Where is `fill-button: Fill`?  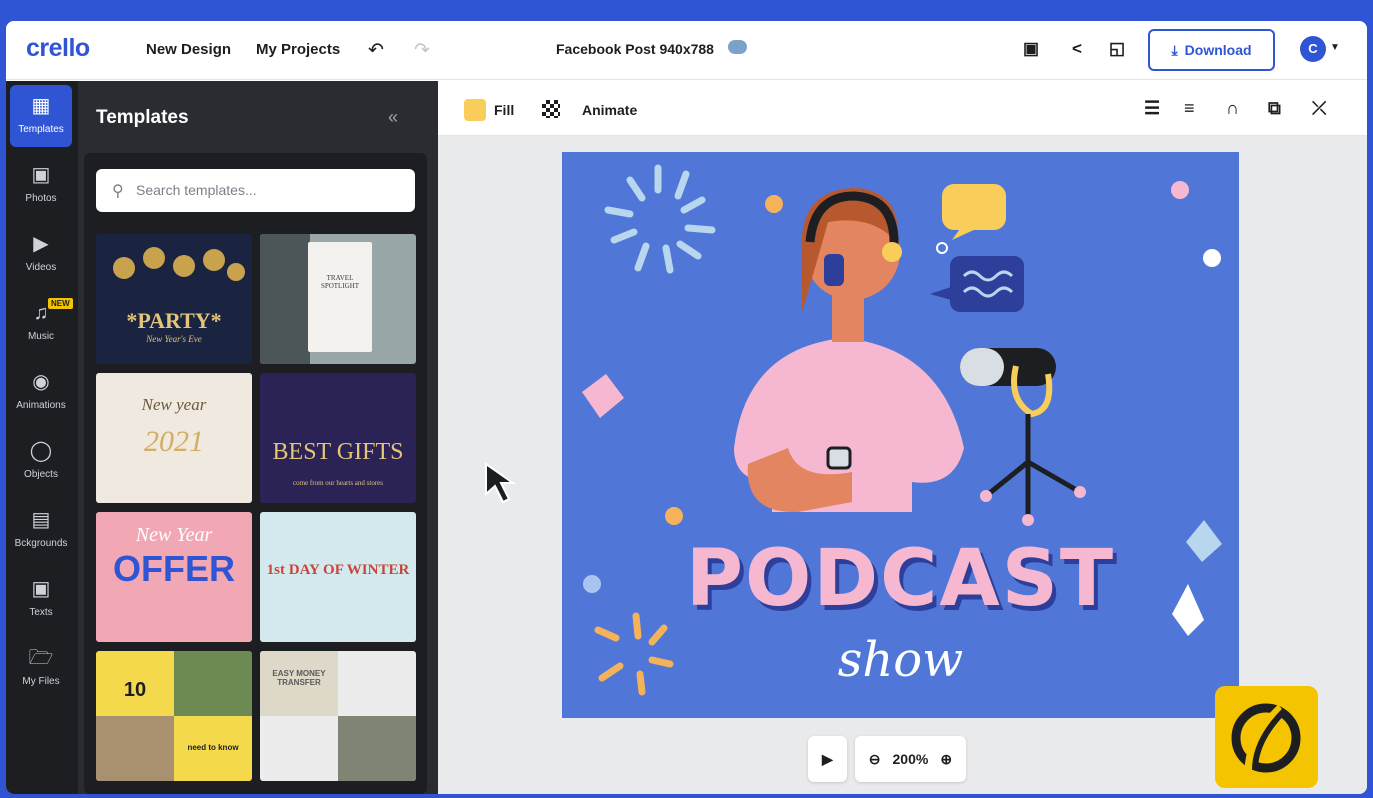 fill-button: Fill is located at coordinates (504, 110).